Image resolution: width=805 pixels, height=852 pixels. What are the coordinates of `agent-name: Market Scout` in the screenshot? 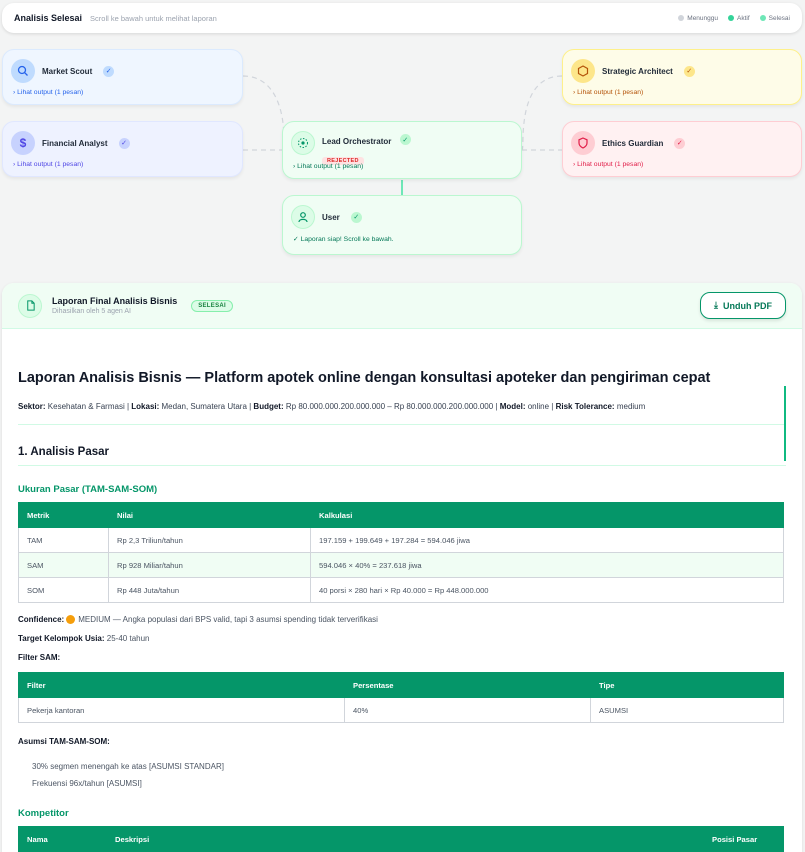 It's located at (67, 71).